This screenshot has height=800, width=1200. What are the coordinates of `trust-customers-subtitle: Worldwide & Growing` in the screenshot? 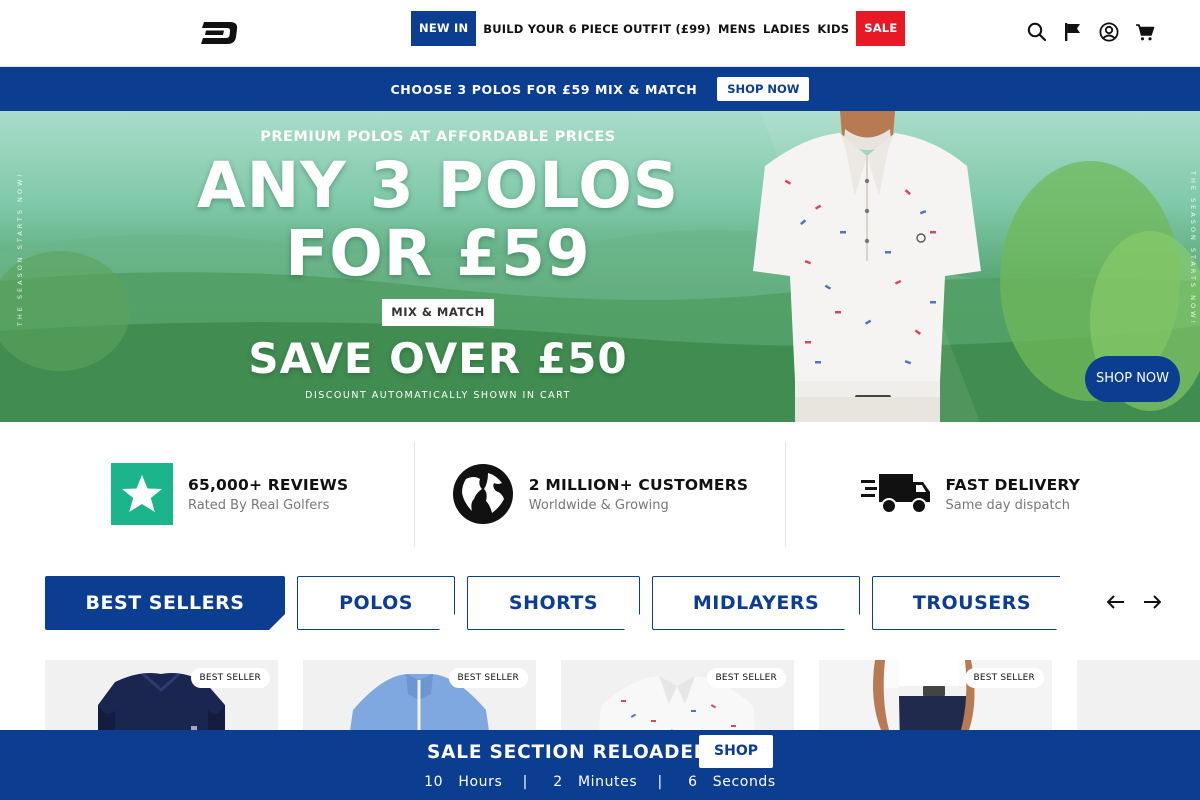 It's located at (598, 505).